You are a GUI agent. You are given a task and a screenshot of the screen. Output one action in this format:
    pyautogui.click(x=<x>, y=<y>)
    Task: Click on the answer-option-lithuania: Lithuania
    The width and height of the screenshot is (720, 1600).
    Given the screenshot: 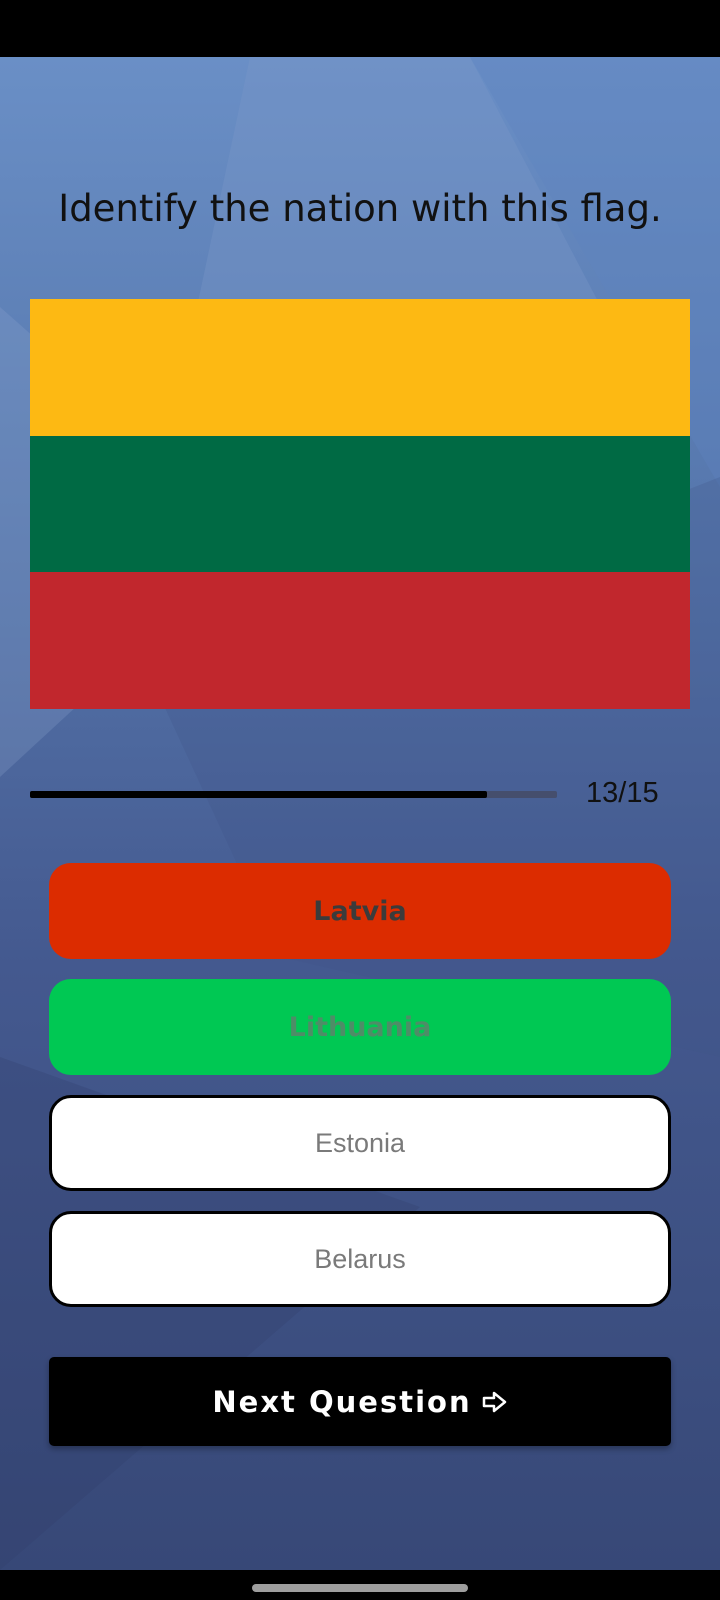 What is the action you would take?
    pyautogui.click(x=360, y=1027)
    